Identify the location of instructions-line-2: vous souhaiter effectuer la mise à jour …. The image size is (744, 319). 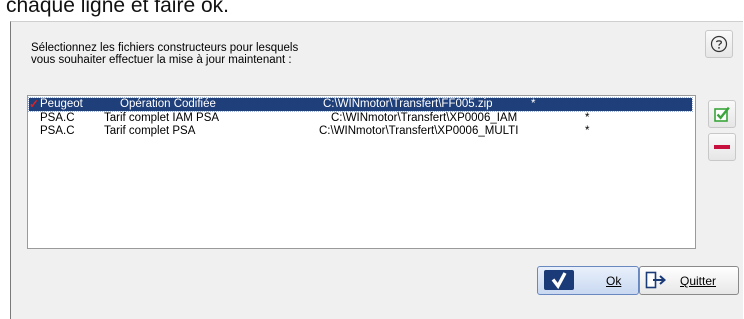
(161, 60).